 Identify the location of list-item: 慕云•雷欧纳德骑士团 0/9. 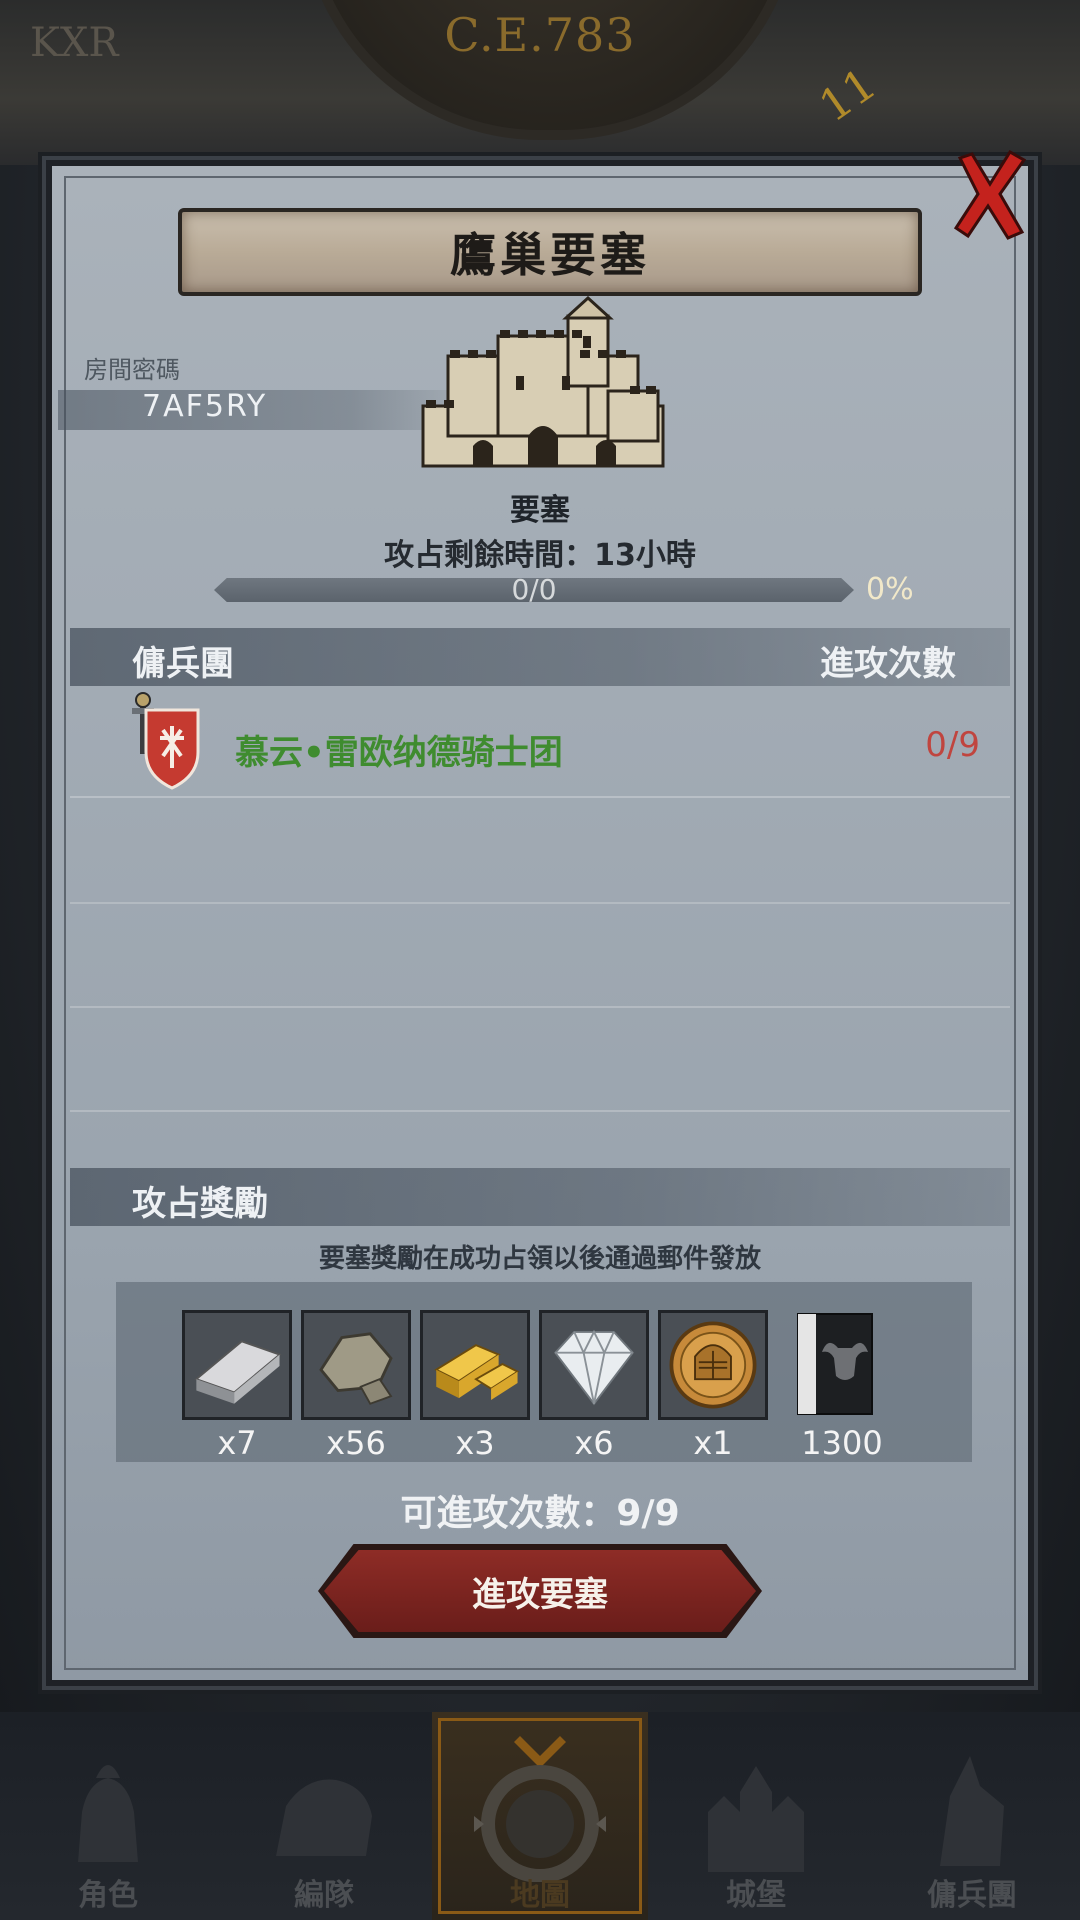
(540, 745).